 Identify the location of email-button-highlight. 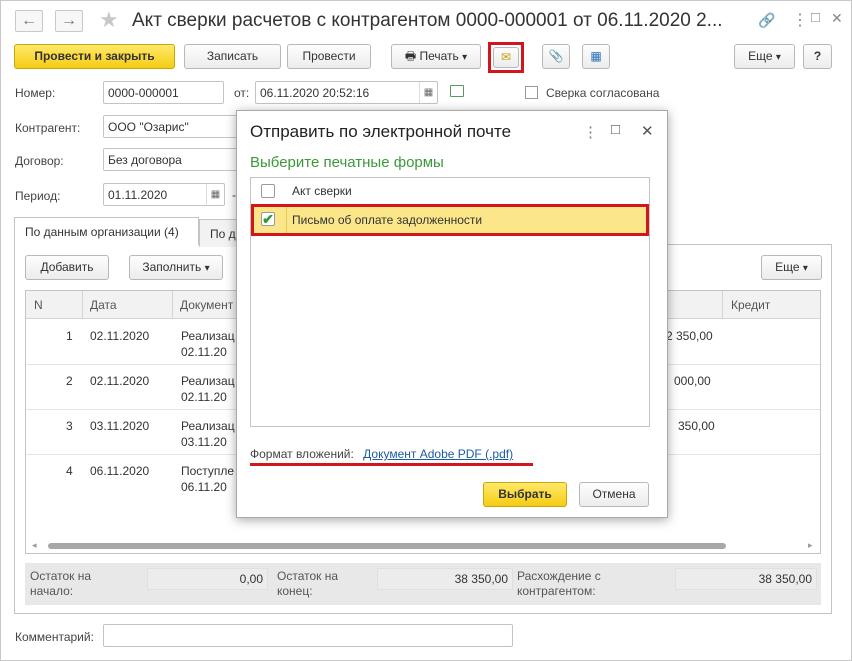
(506, 57).